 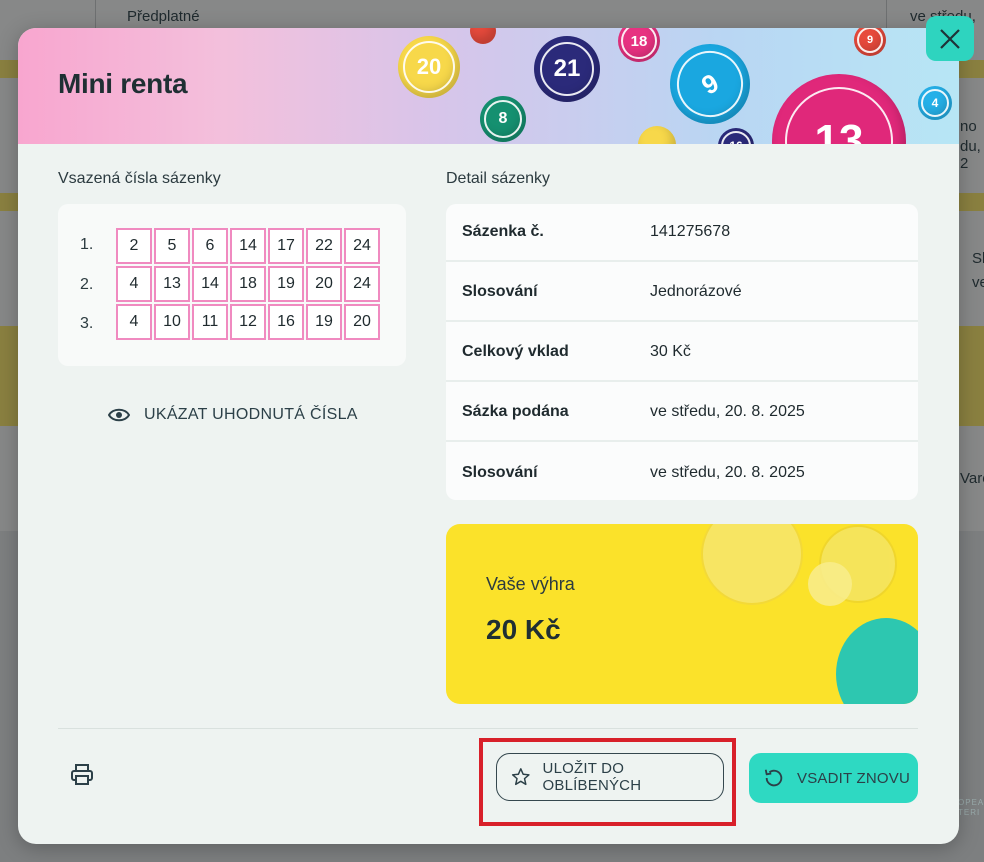 I want to click on refresh-icon, so click(x=773, y=778).